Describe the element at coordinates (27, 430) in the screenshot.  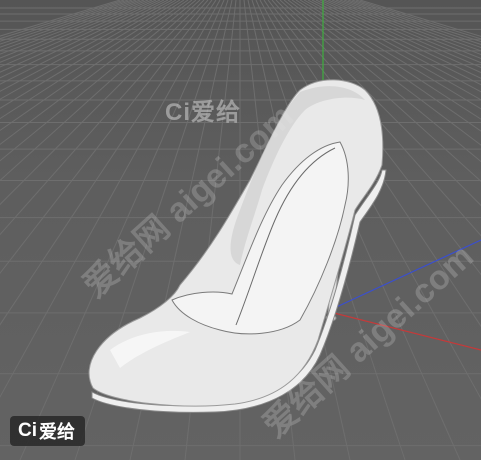
I see `badge-mark: Ci` at that location.